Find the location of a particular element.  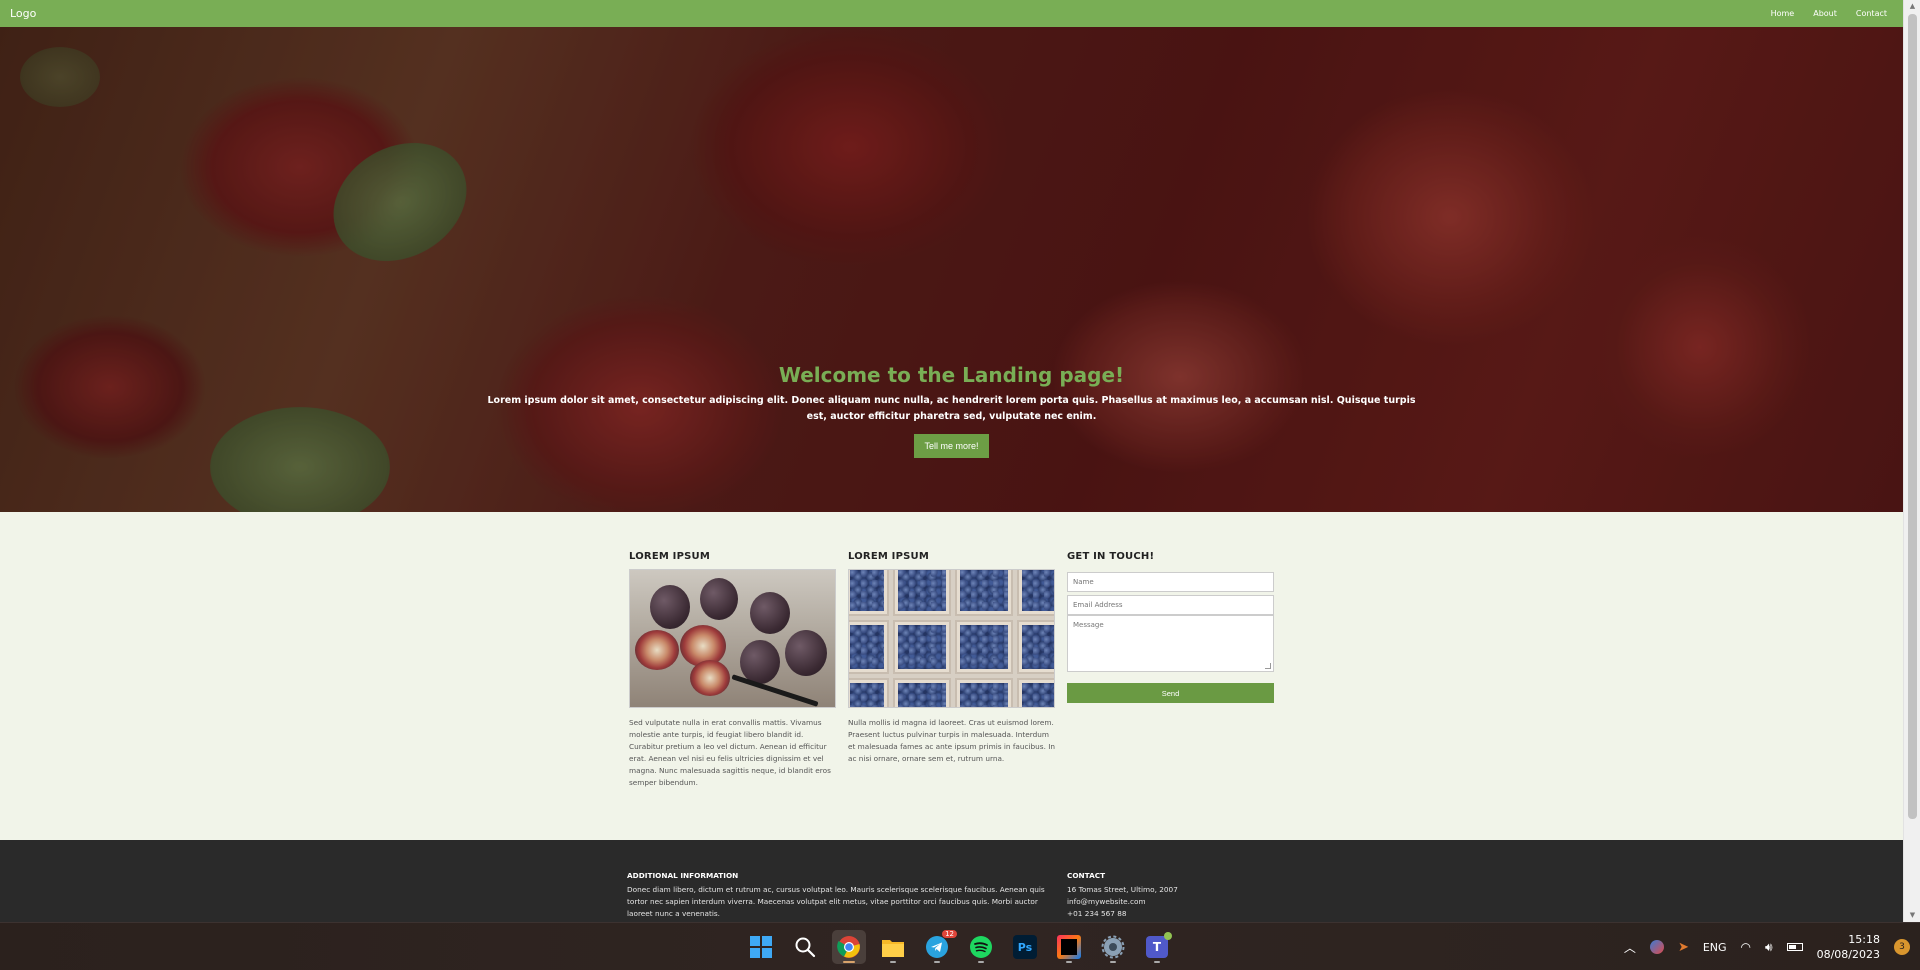

intellij-icon is located at coordinates (1069, 947).